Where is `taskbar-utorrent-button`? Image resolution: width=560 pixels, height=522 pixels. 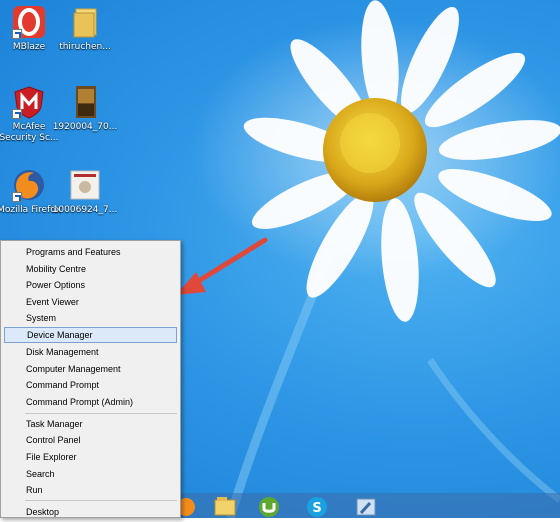 taskbar-utorrent-button is located at coordinates (269, 505).